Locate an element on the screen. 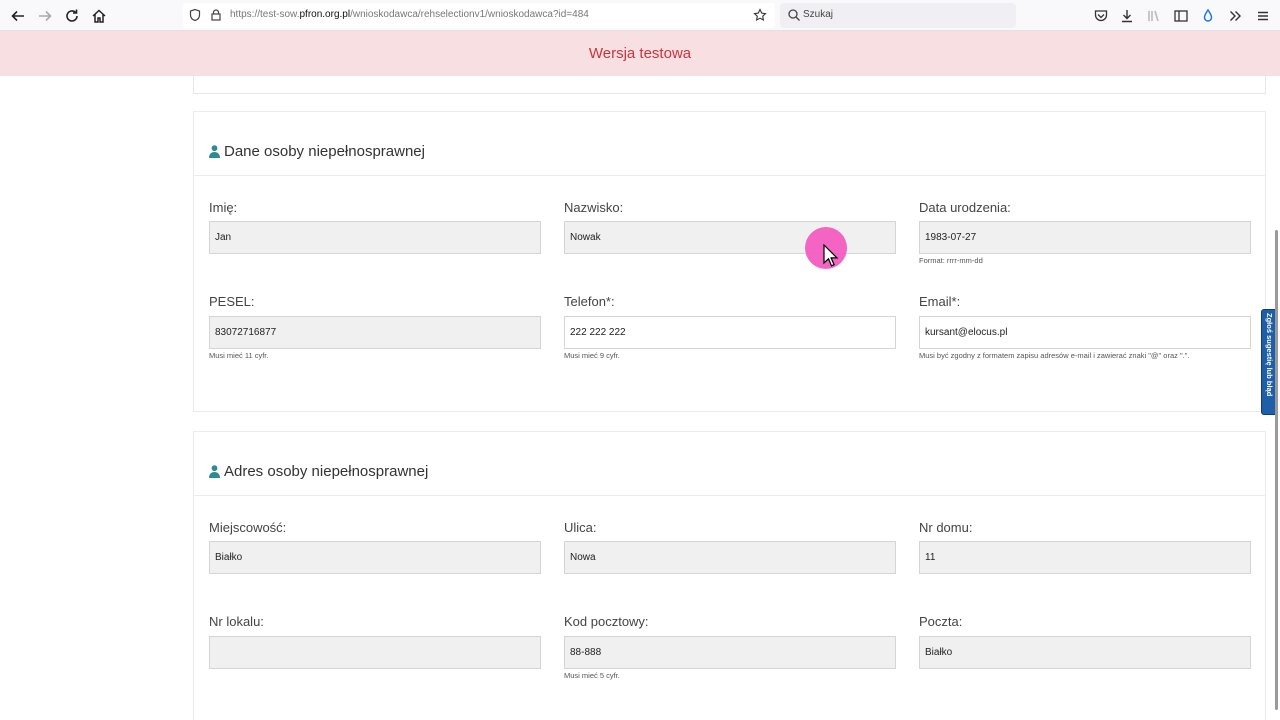 Image resolution: width=1280 pixels, height=720 pixels. test-version-banner: Wersja testowa is located at coordinates (640, 53).